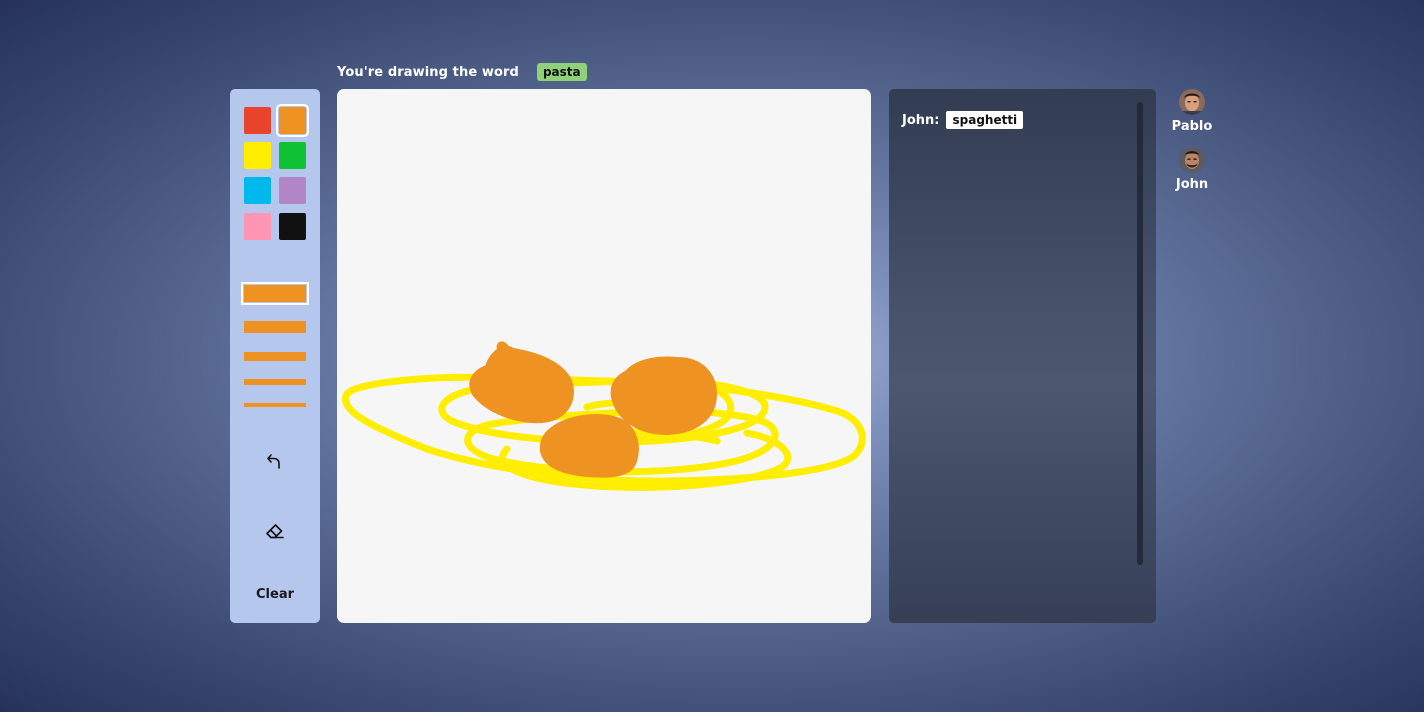  I want to click on player-name-john: John, so click(1192, 184).